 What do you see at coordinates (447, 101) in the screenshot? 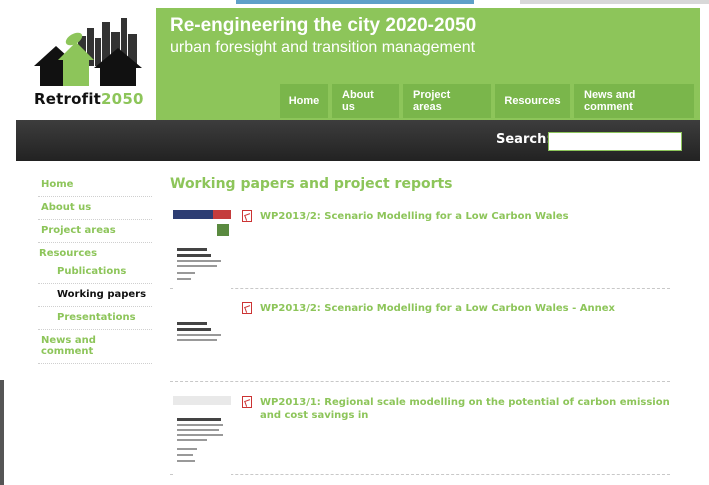
I see `nav-item-project-areas: Project areas` at bounding box center [447, 101].